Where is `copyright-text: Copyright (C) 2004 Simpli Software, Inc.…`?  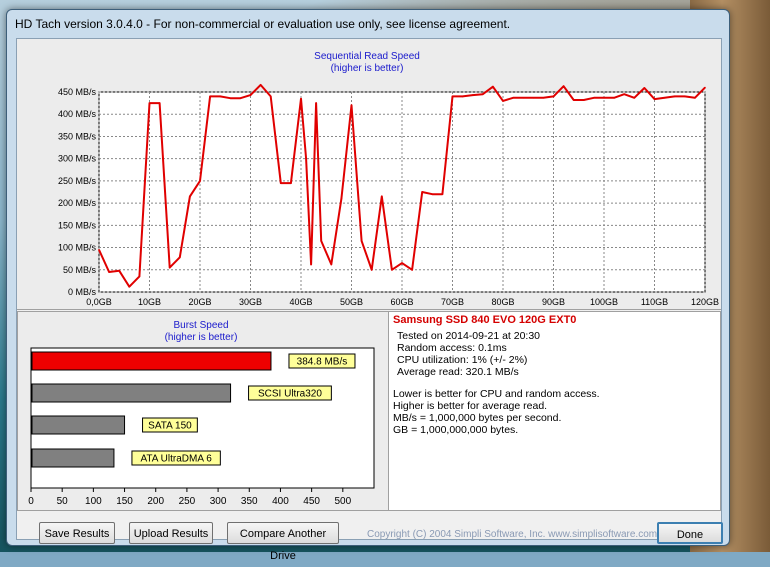 copyright-text: Copyright (C) 2004 Simpli Software, Inc.… is located at coordinates (512, 534).